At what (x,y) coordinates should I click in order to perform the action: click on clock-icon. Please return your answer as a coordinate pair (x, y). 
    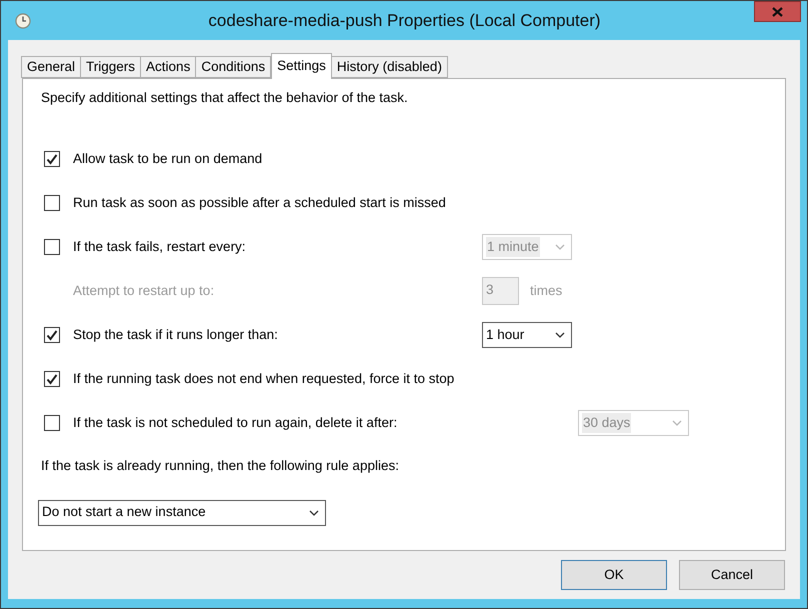
    Looking at the image, I should click on (23, 20).